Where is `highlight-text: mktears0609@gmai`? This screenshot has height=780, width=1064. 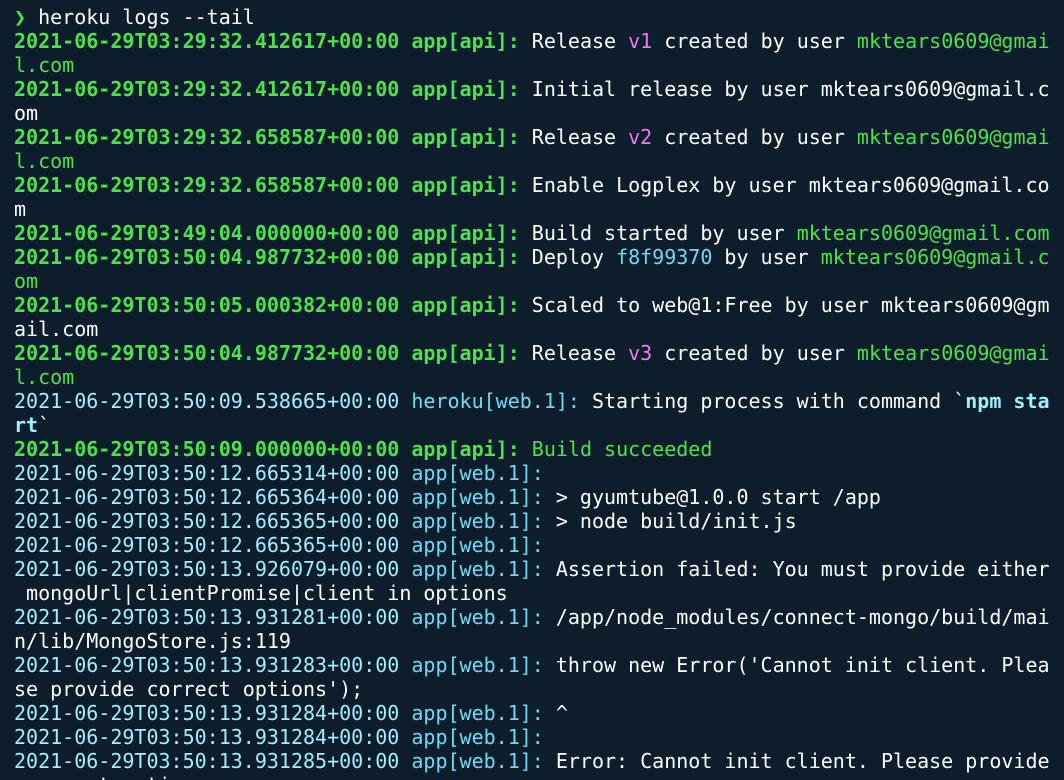
highlight-text: mktears0609@gmai is located at coordinates (953, 353).